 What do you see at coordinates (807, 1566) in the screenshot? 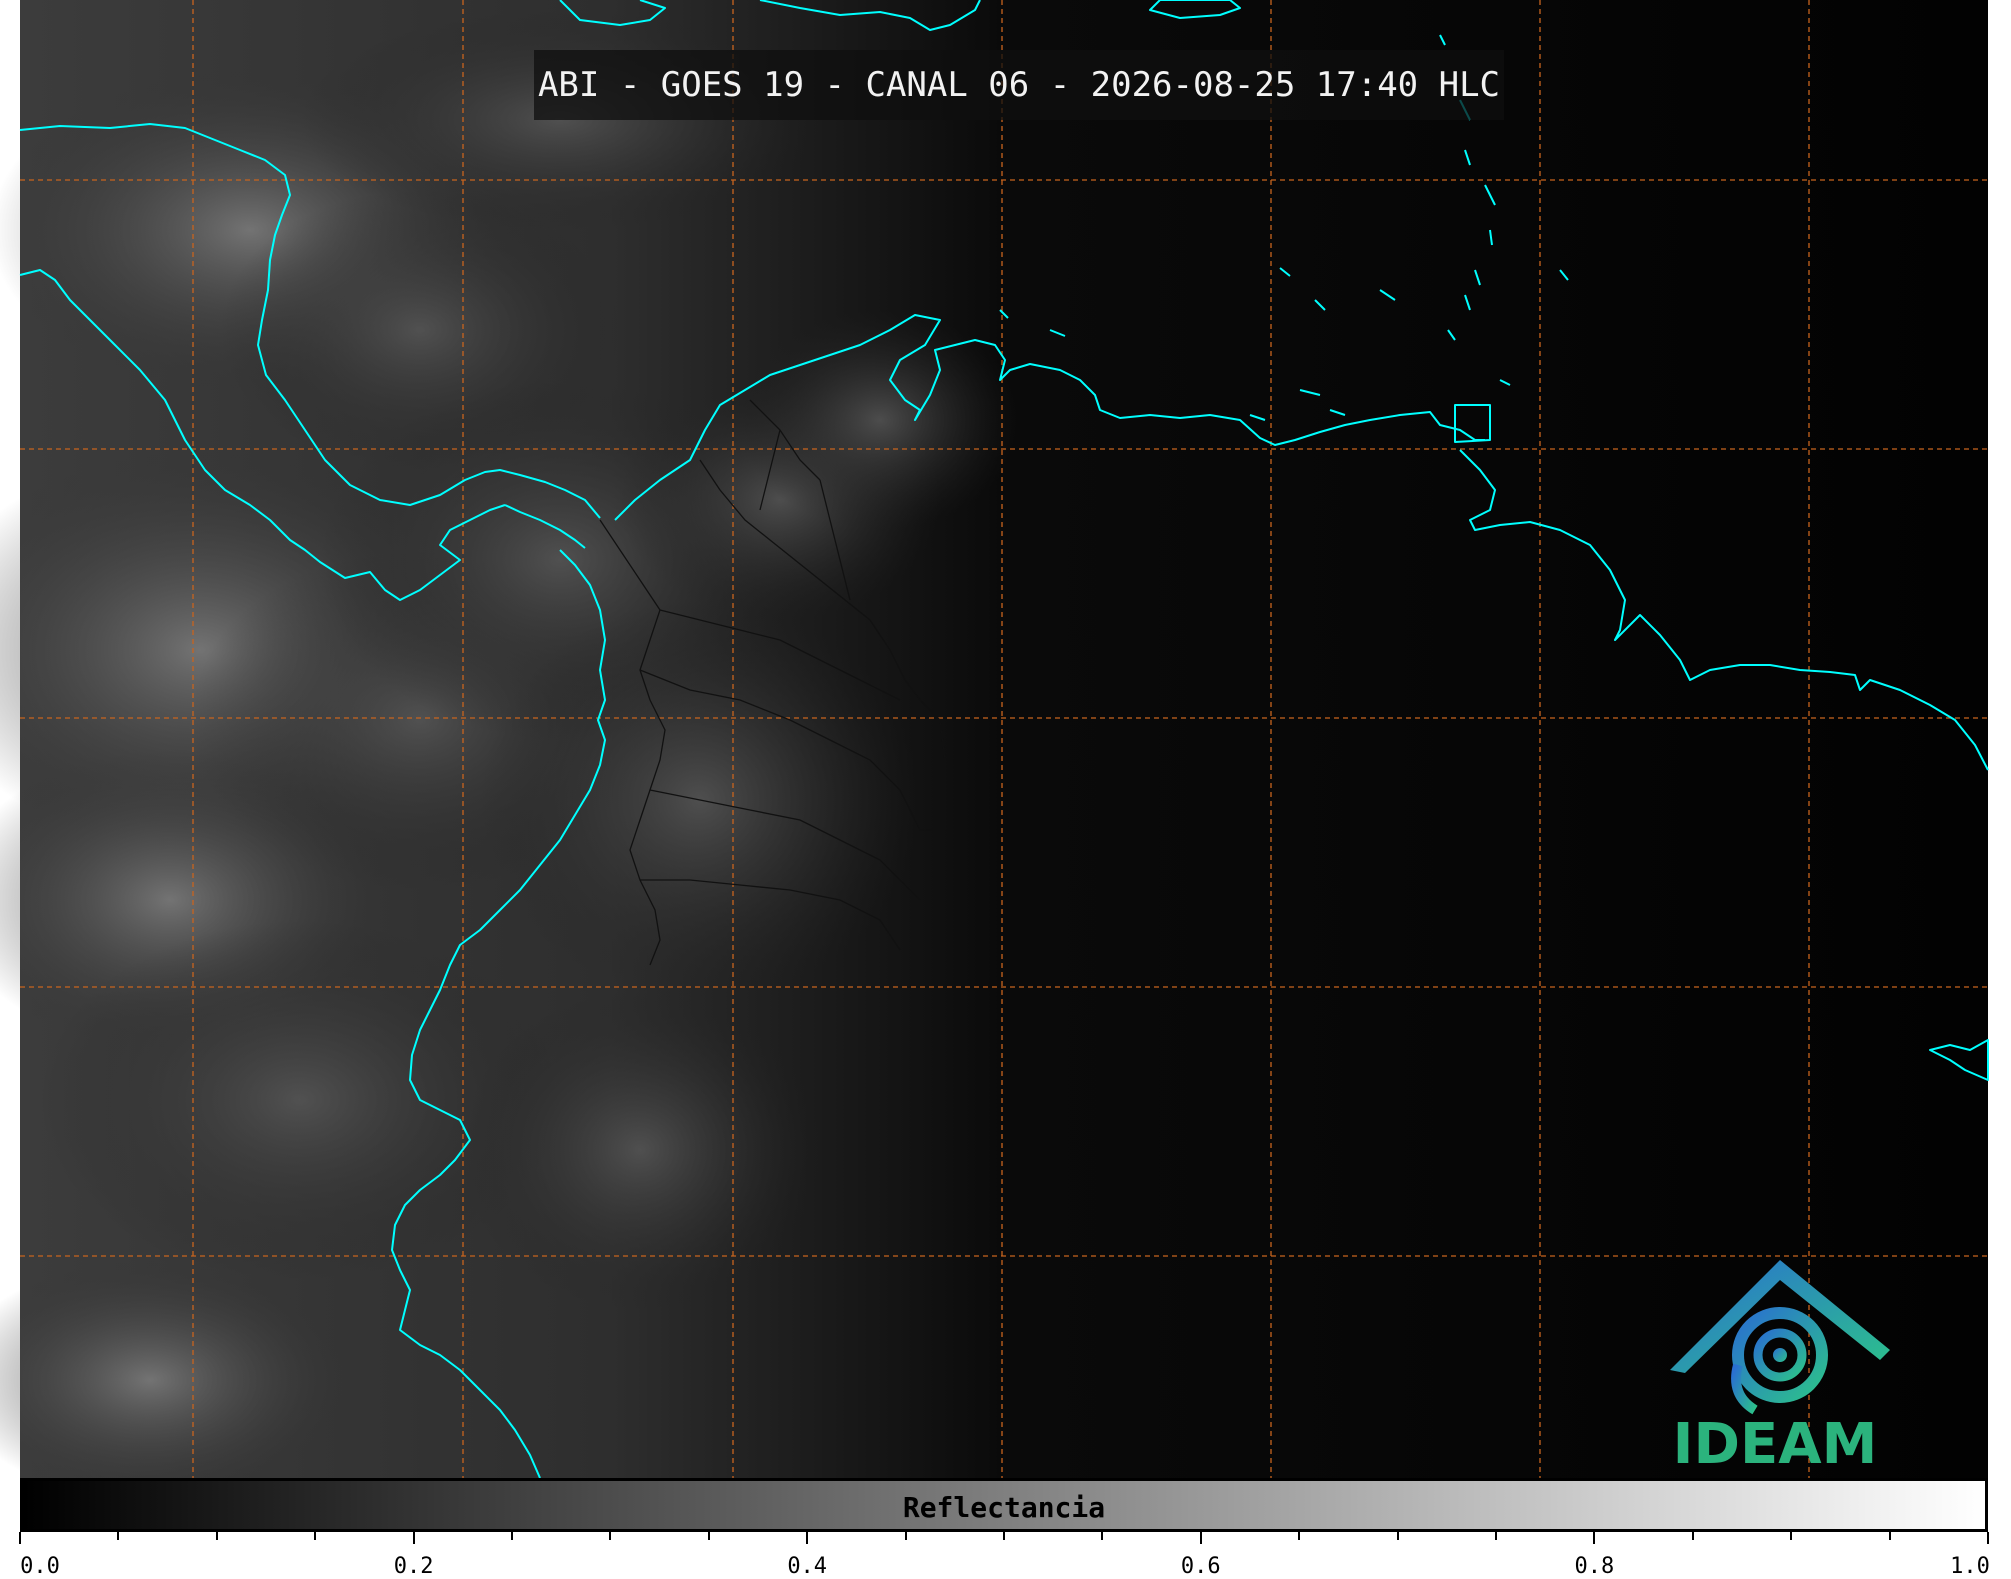
I see `colorbar-tick-label: 0.4` at bounding box center [807, 1566].